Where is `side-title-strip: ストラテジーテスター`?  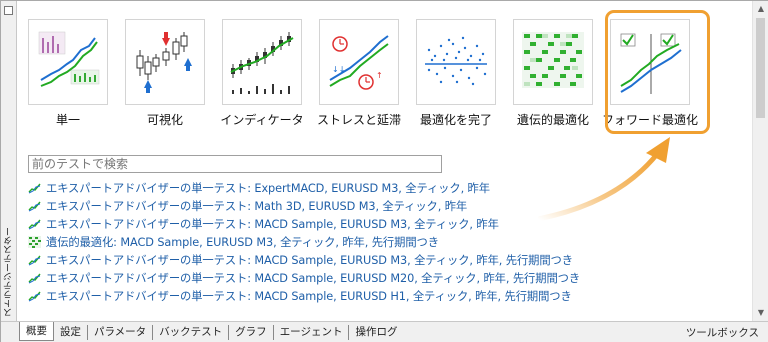 side-title-strip: ストラテジーテスター is located at coordinates (9, 161).